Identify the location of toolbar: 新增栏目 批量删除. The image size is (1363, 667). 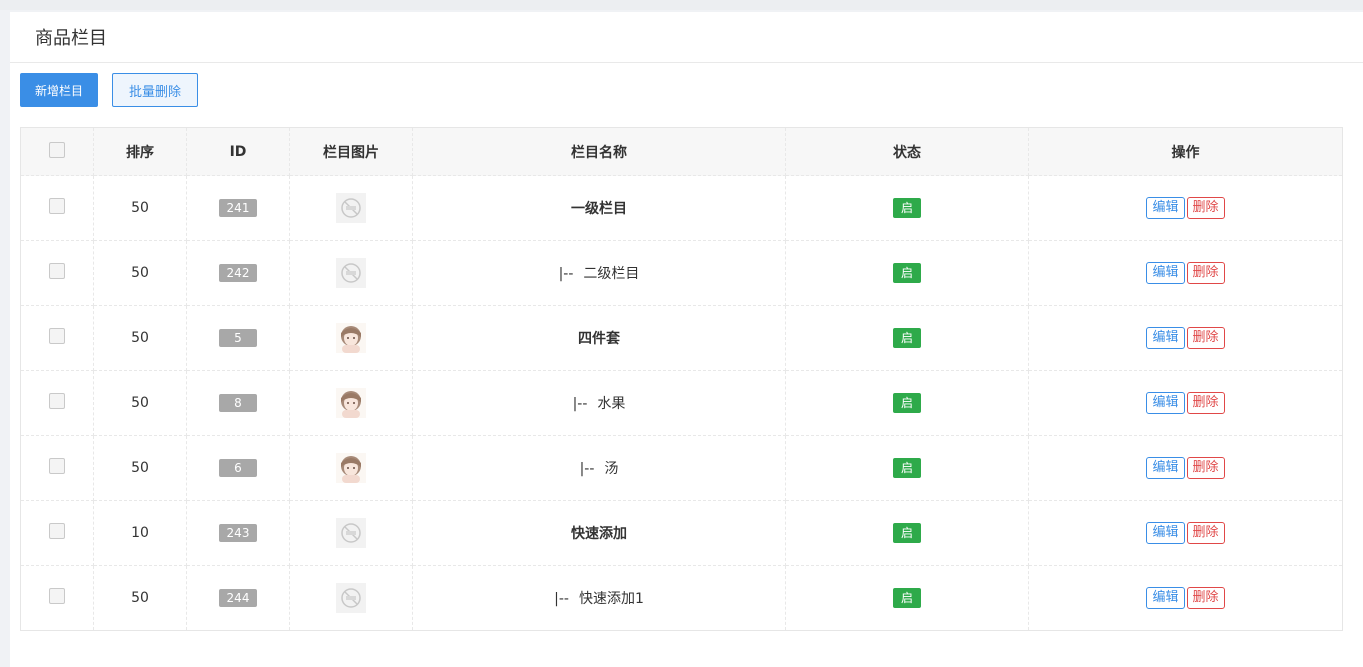
(109, 90).